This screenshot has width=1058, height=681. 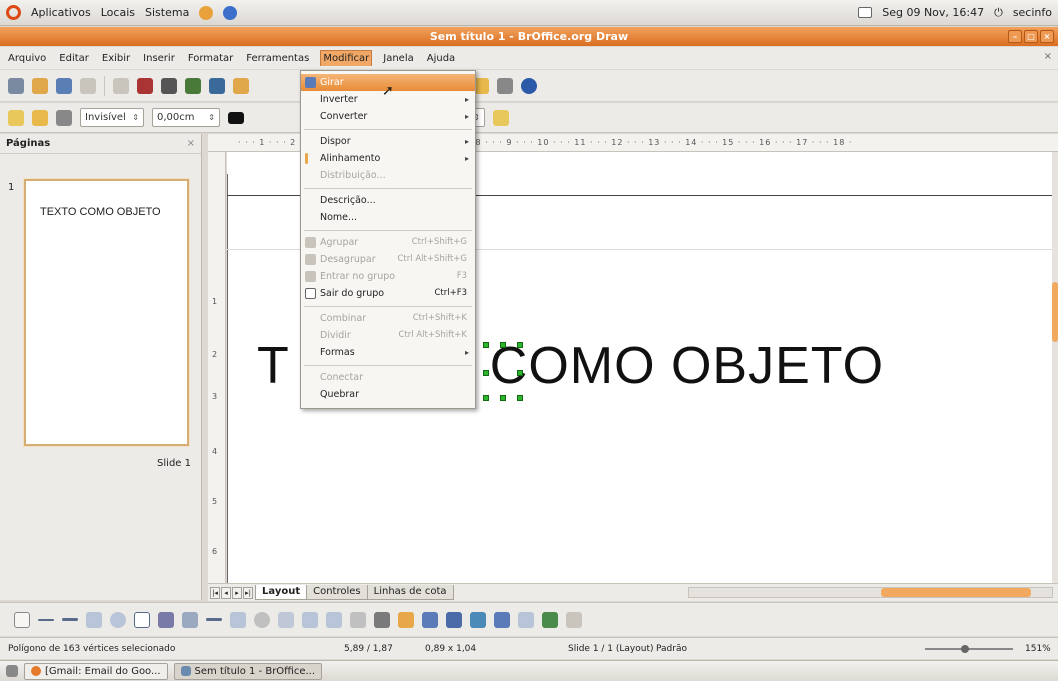 What do you see at coordinates (334, 619) in the screenshot?
I see `callouts-icon` at bounding box center [334, 619].